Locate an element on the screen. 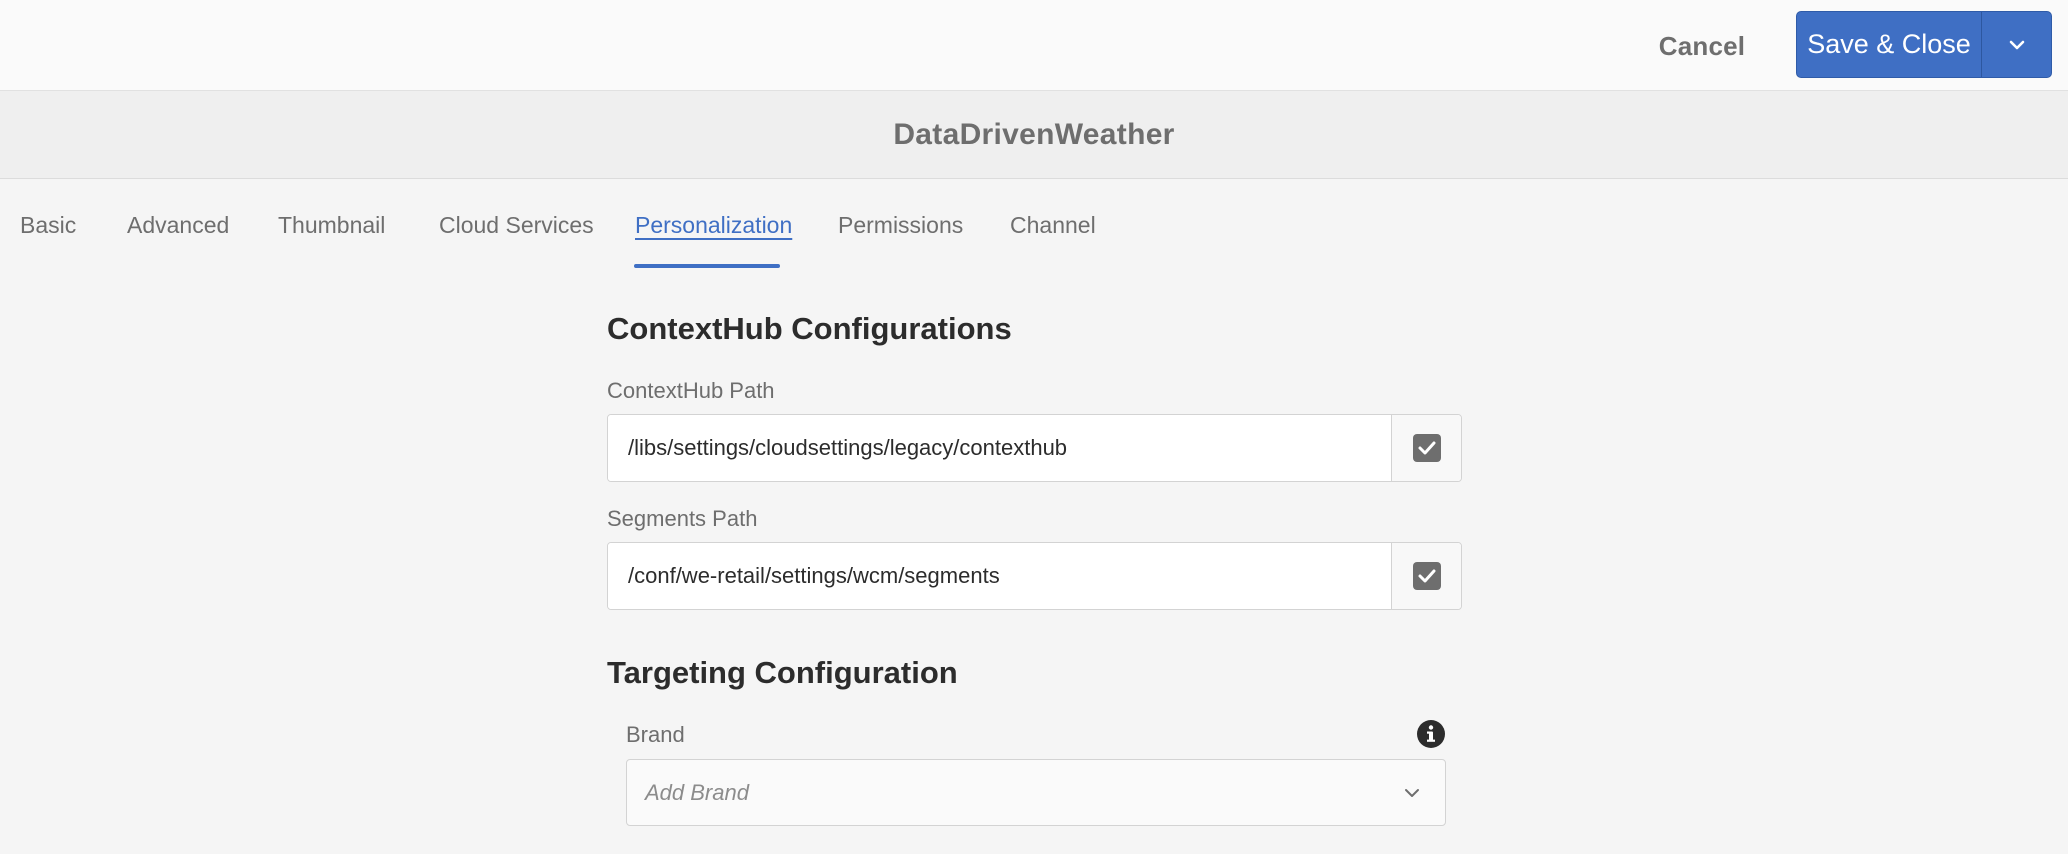  save-and-close-button: Save & Close is located at coordinates (1889, 44).